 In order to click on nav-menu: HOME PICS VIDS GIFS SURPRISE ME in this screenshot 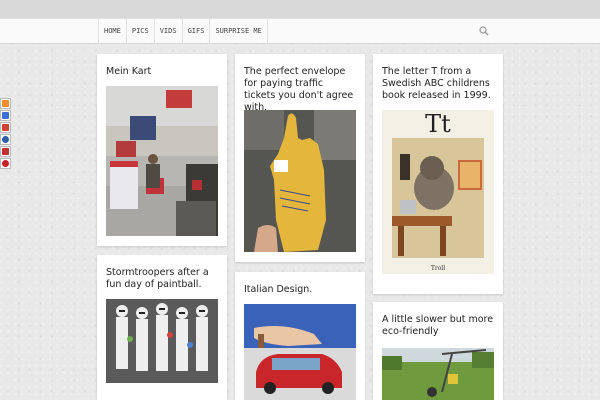, I will do `click(183, 31)`.